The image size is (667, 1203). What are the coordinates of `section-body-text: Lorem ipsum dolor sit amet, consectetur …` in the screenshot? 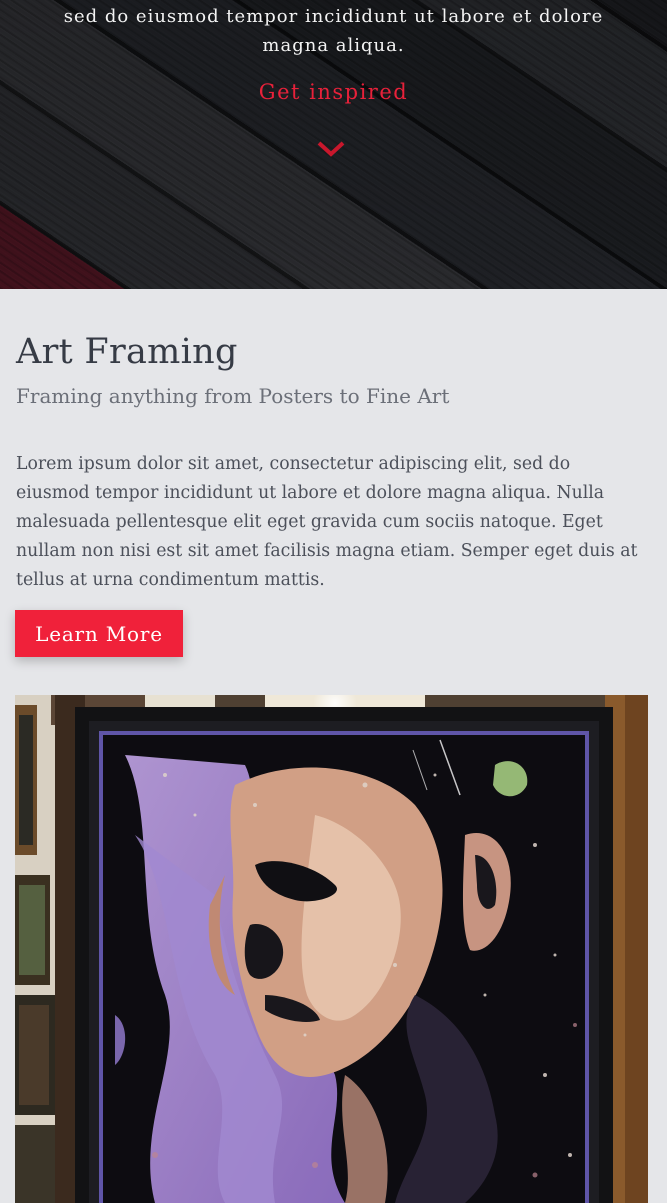 It's located at (327, 522).